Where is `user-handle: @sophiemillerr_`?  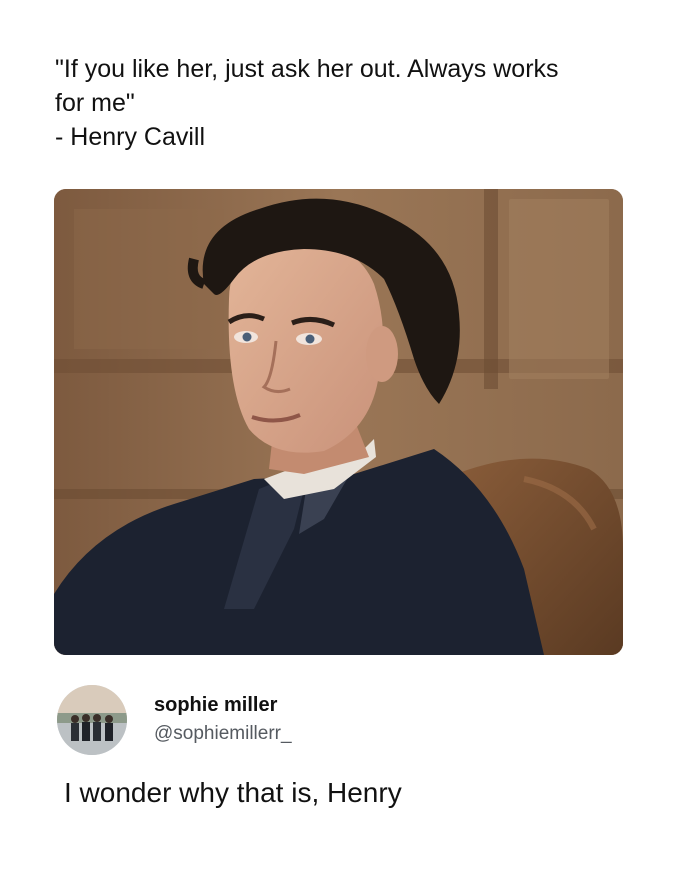 user-handle: @sophiemillerr_ is located at coordinates (223, 734).